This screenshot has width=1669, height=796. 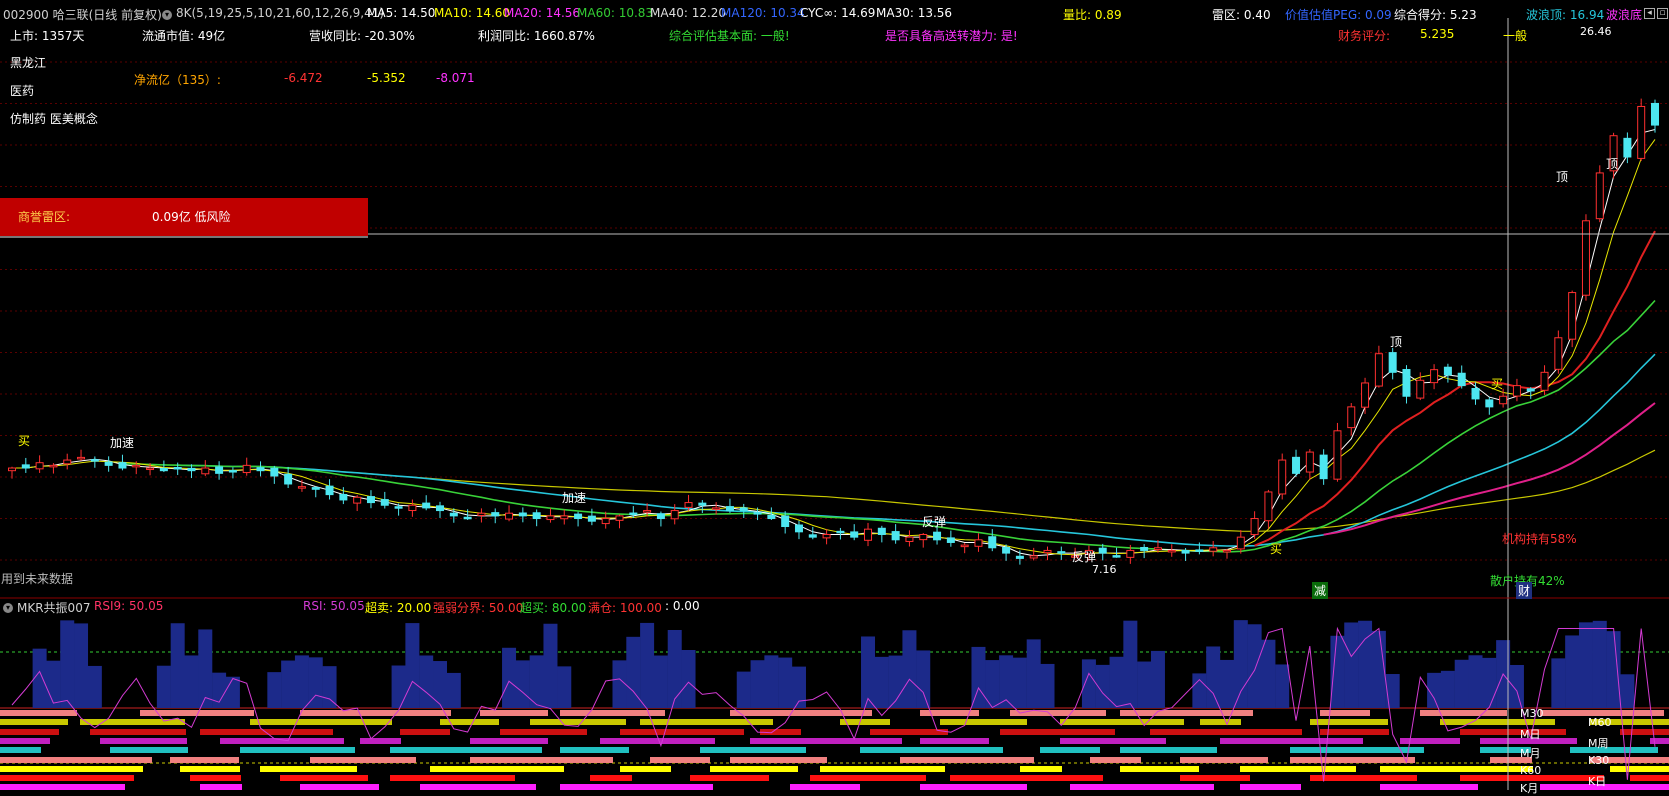 I want to click on transfer-potential: 是否具备高送转潜力: 是!, so click(x=951, y=36).